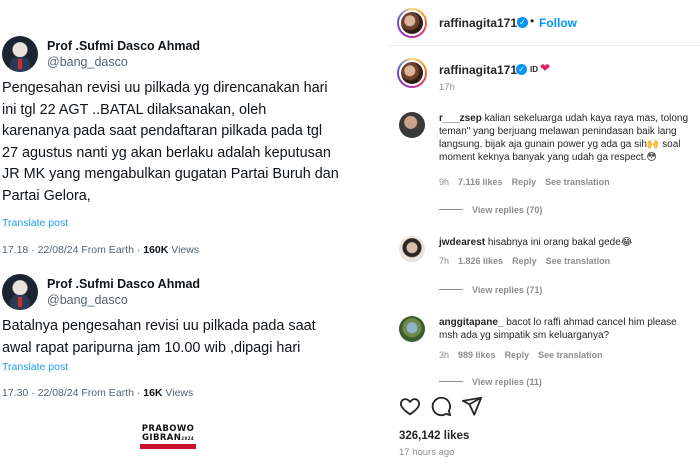 The width and height of the screenshot is (700, 465). Describe the element at coordinates (480, 182) in the screenshot. I see `comment-likes: 7.116 likes` at that location.